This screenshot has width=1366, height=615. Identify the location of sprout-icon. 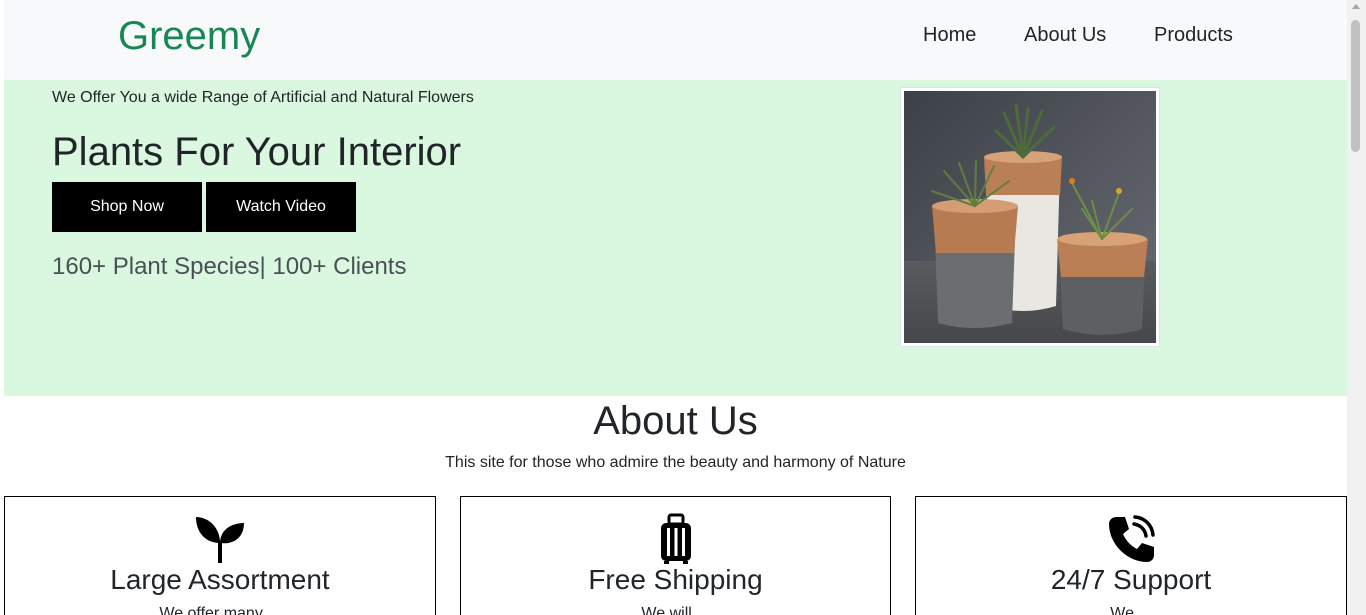
(220, 539).